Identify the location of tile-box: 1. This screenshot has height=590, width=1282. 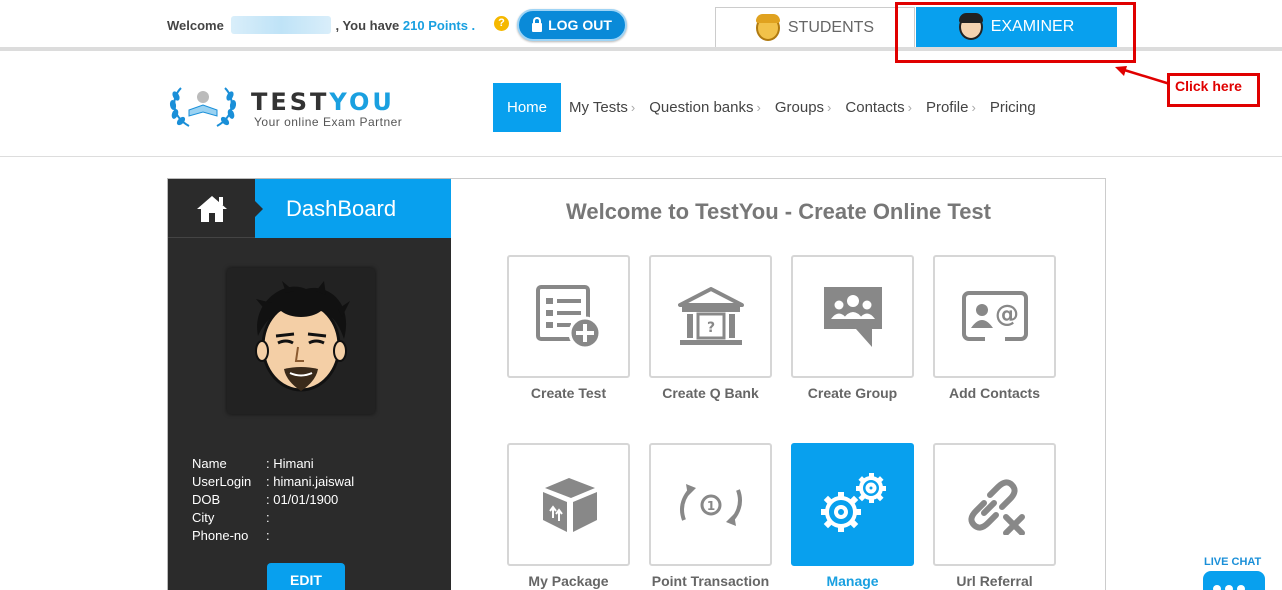
(710, 504).